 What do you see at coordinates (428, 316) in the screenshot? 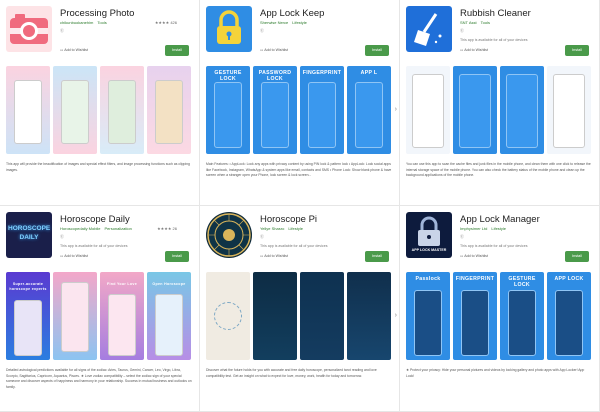
I see `screenshot: Passlock` at bounding box center [428, 316].